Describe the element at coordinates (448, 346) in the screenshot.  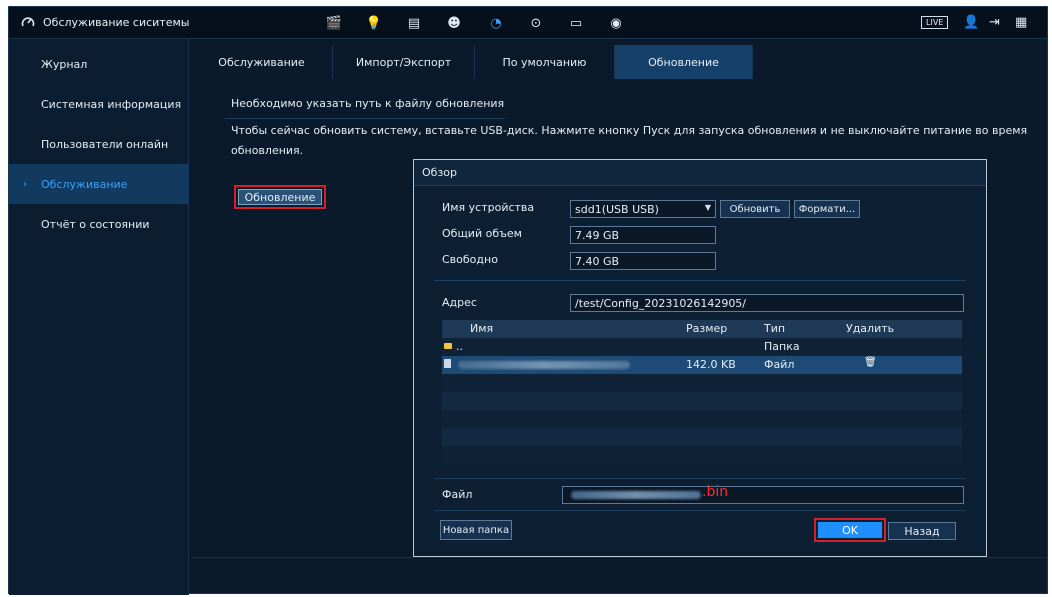
I see `folder-icon` at that location.